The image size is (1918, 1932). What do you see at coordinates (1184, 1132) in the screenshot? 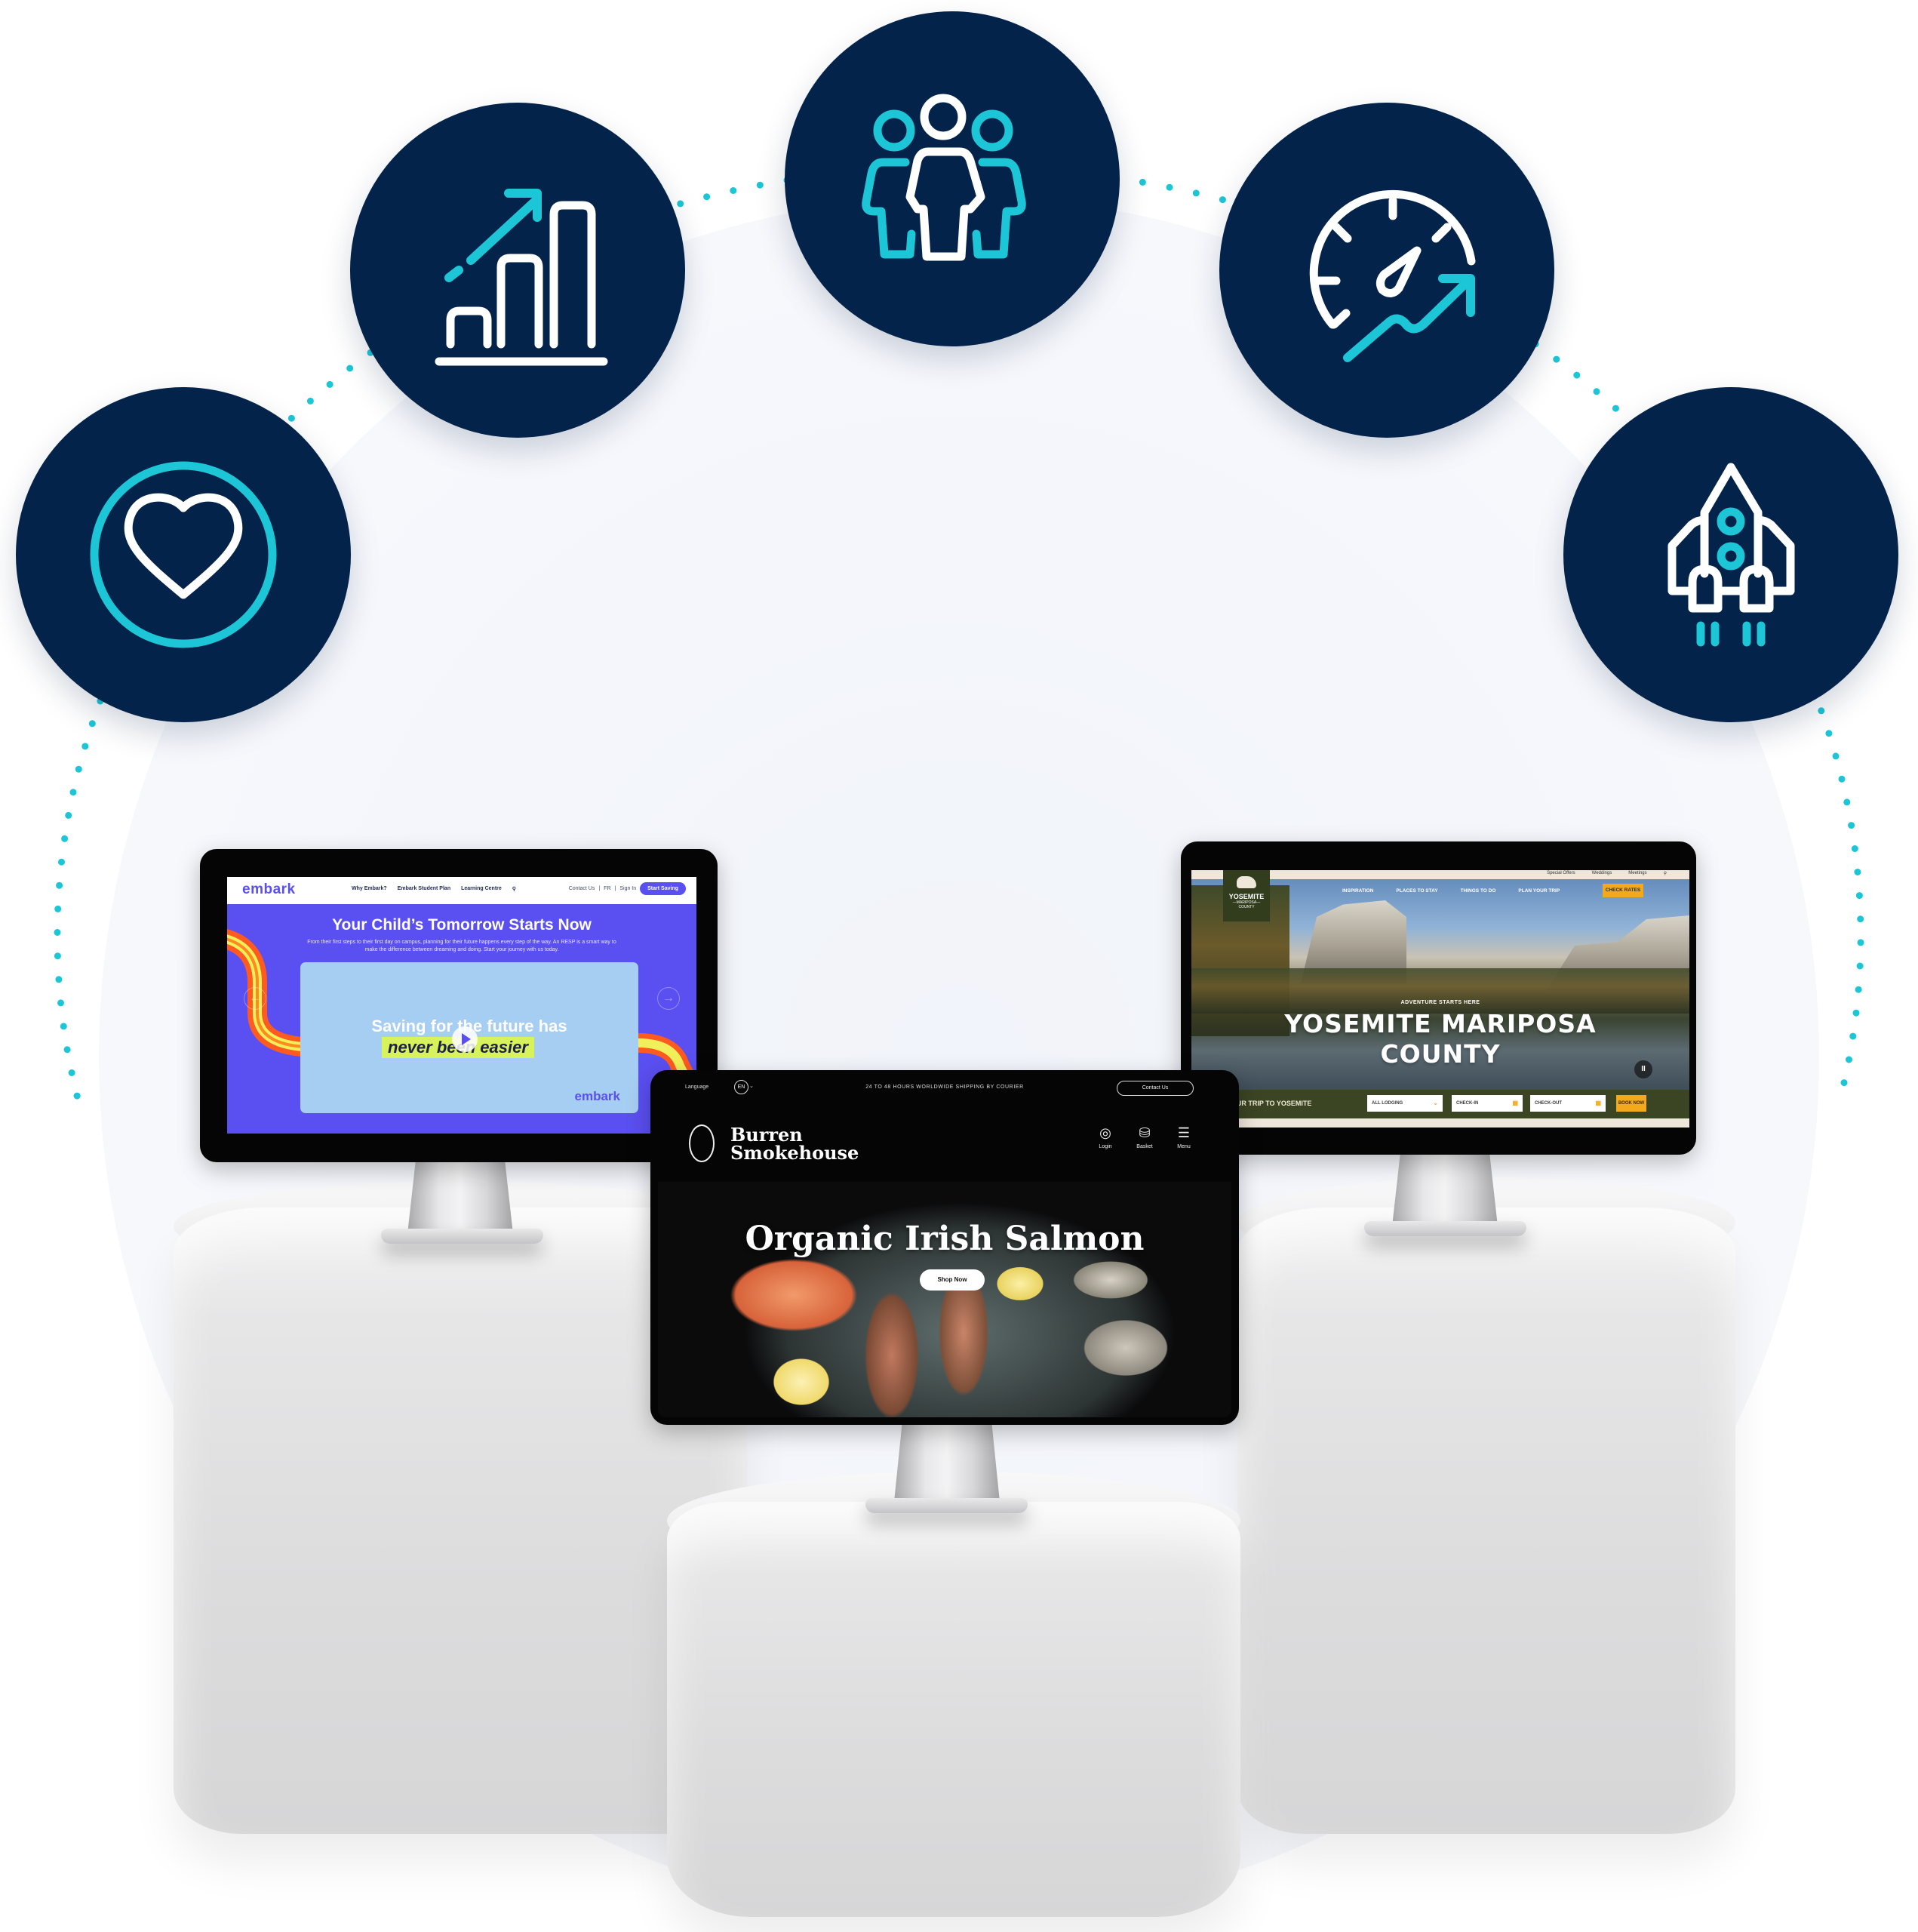
I see `menu-icon: ☰` at bounding box center [1184, 1132].